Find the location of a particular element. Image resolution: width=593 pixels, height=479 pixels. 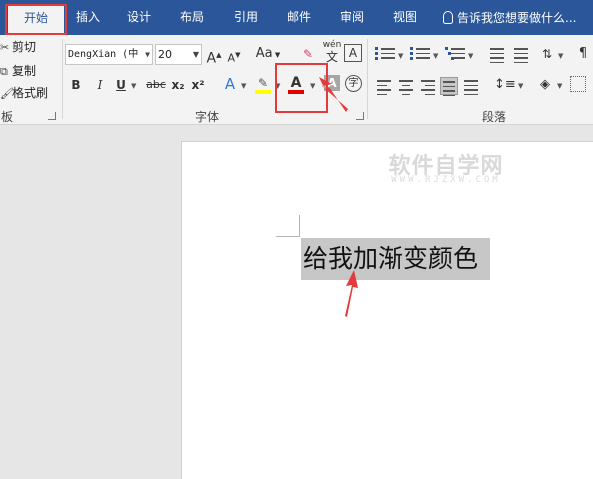

arrow-to-selected-text is located at coordinates (351, 293).